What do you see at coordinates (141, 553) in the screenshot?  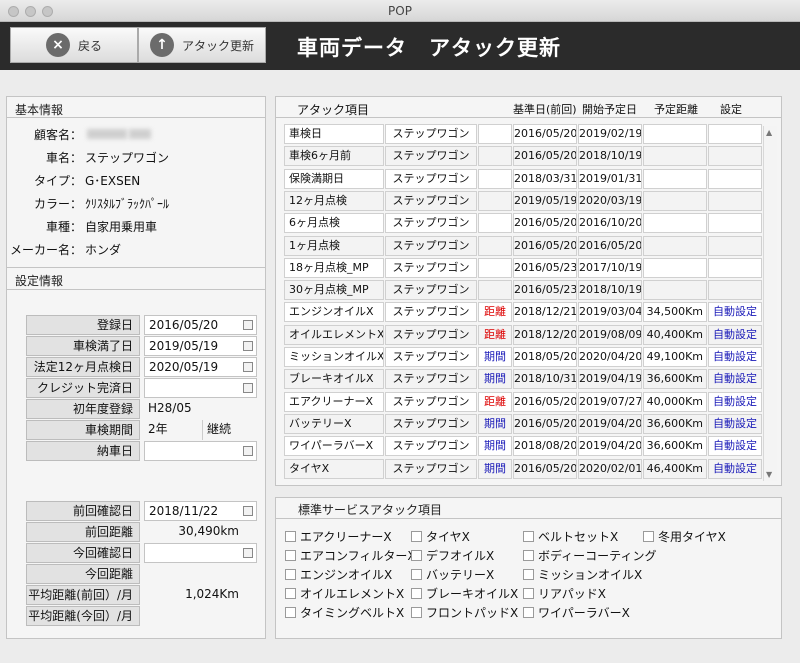 I see `this-check-date-row: 今回確認日` at bounding box center [141, 553].